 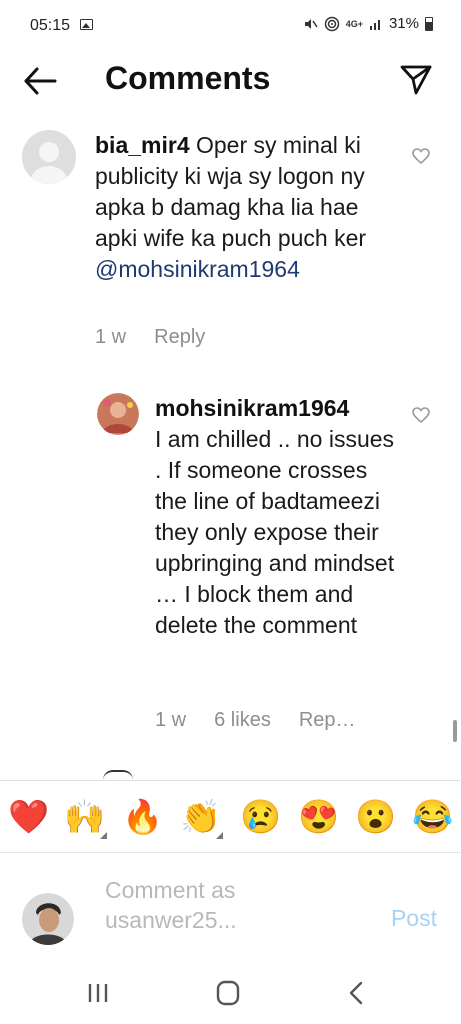 What do you see at coordinates (230, 816) in the screenshot?
I see `emoji-quick-bar: ❤️ 🙌 🔥 👏 😢 😍 😮 😂` at bounding box center [230, 816].